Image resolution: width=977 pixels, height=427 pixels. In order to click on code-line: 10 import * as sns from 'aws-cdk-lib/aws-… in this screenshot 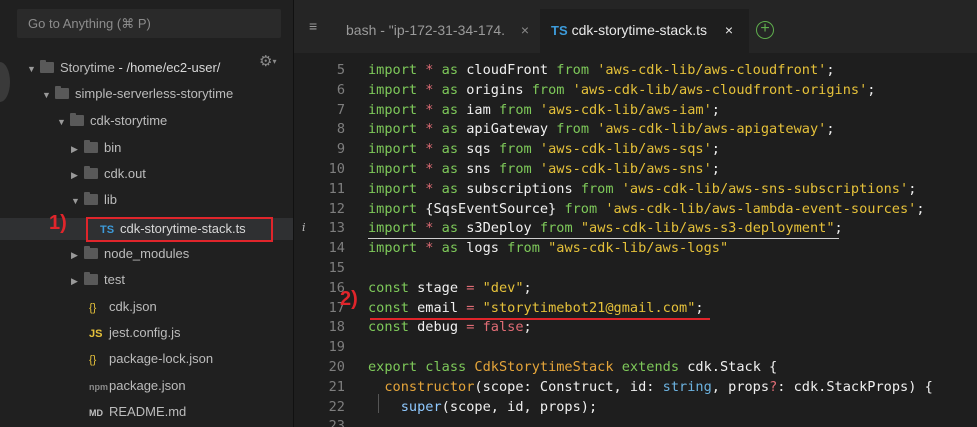, I will do `click(635, 169)`.